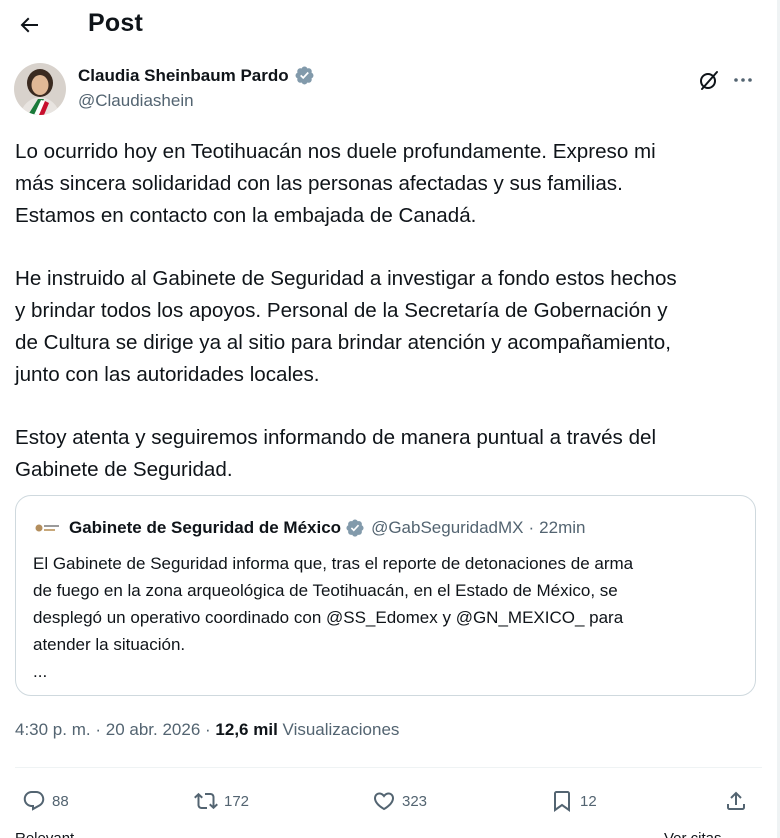 The width and height of the screenshot is (780, 838). I want to click on more-dots-icon, so click(743, 80).